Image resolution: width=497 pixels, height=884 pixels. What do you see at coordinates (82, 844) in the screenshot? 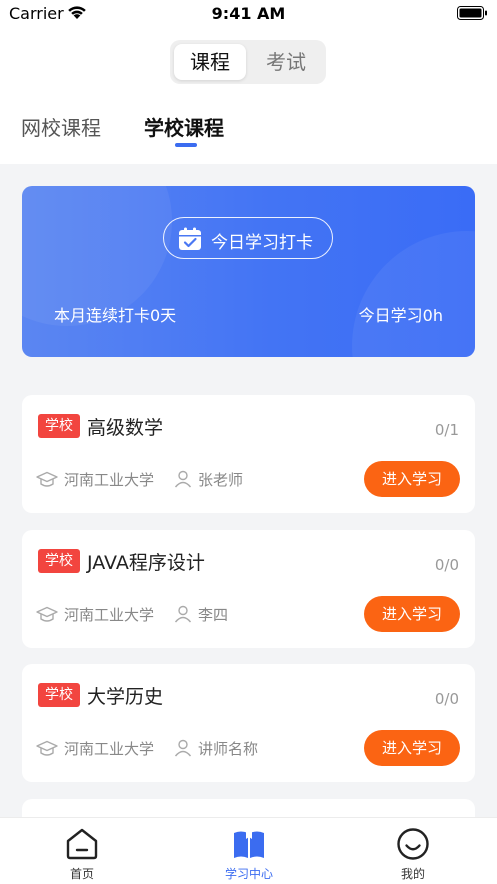
I see `home-icon` at bounding box center [82, 844].